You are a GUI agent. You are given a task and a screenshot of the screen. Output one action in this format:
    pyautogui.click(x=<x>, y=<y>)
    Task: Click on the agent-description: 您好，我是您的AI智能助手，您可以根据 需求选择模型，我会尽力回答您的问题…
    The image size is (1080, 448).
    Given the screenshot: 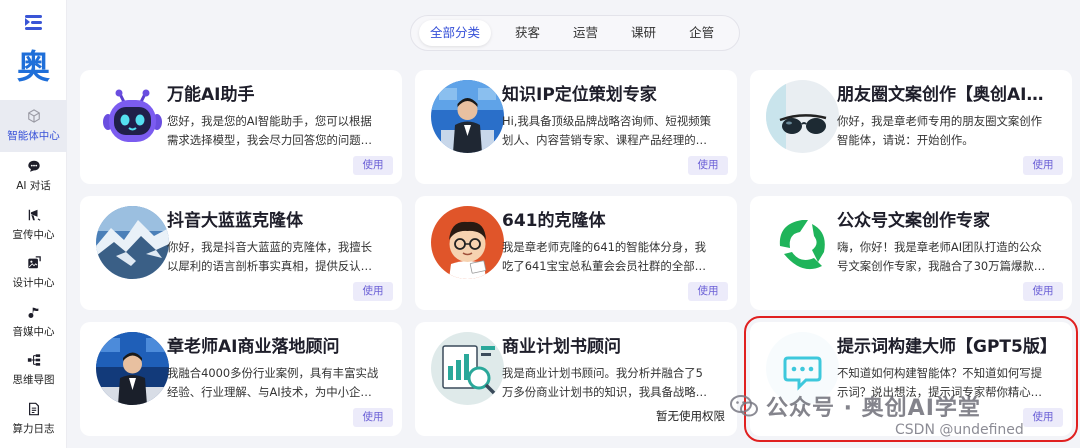 What is the action you would take?
    pyautogui.click(x=270, y=130)
    